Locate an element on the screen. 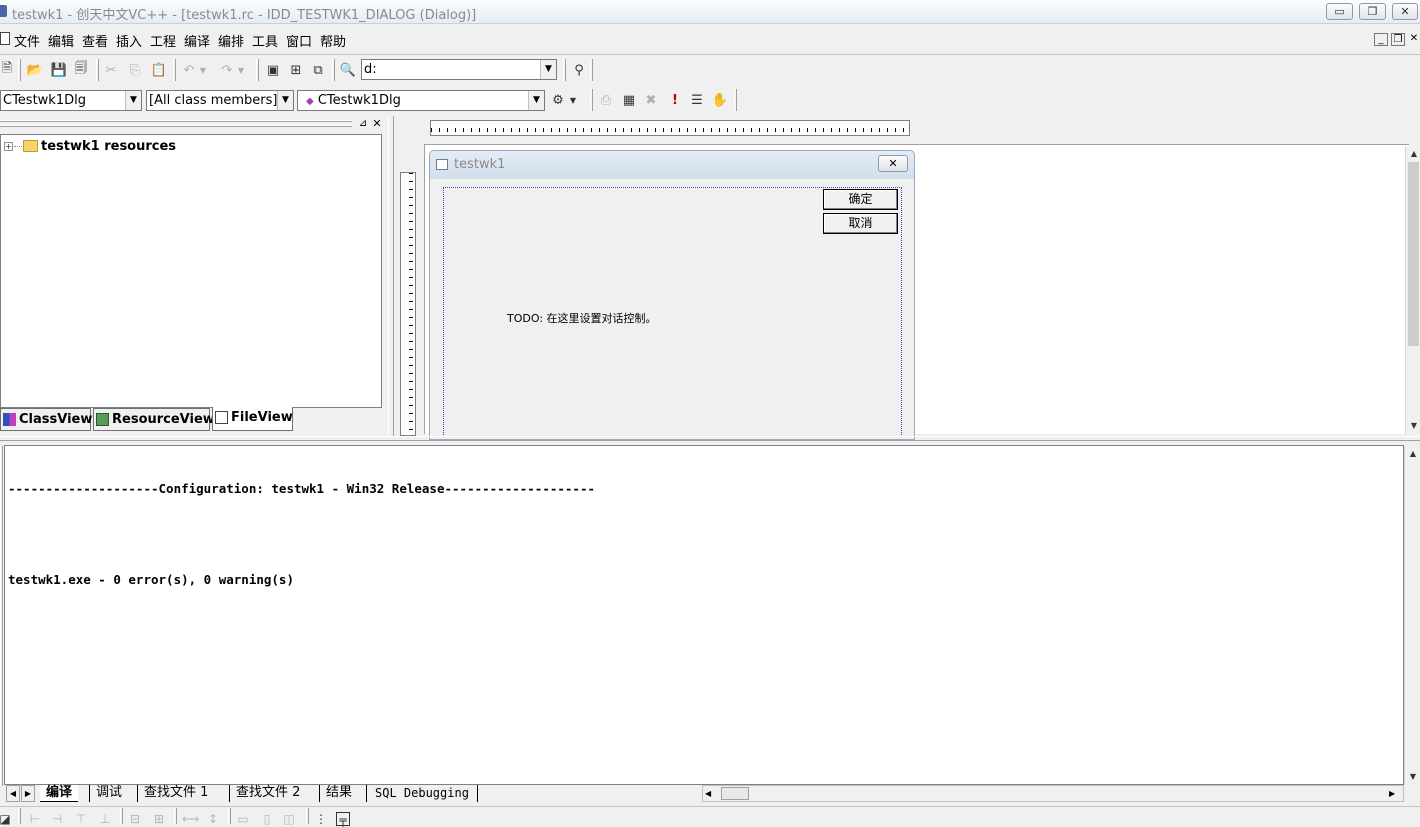 This screenshot has height=827, width=1420. tab-find-in-files-2: 查找文件 2 is located at coordinates (267, 793).